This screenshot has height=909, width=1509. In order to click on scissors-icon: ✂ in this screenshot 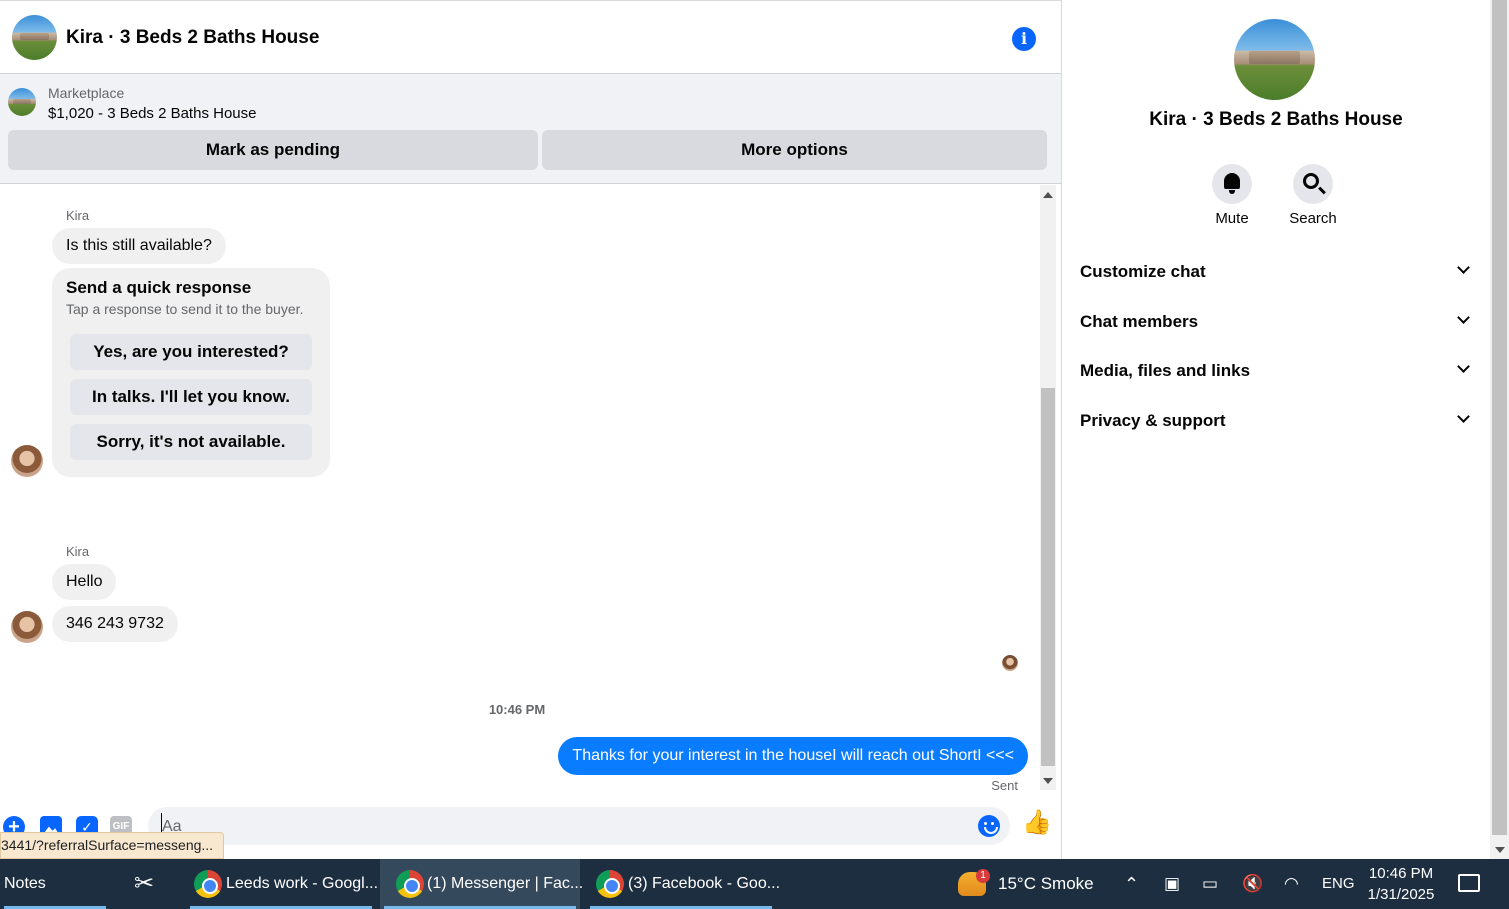, I will do `click(144, 883)`.